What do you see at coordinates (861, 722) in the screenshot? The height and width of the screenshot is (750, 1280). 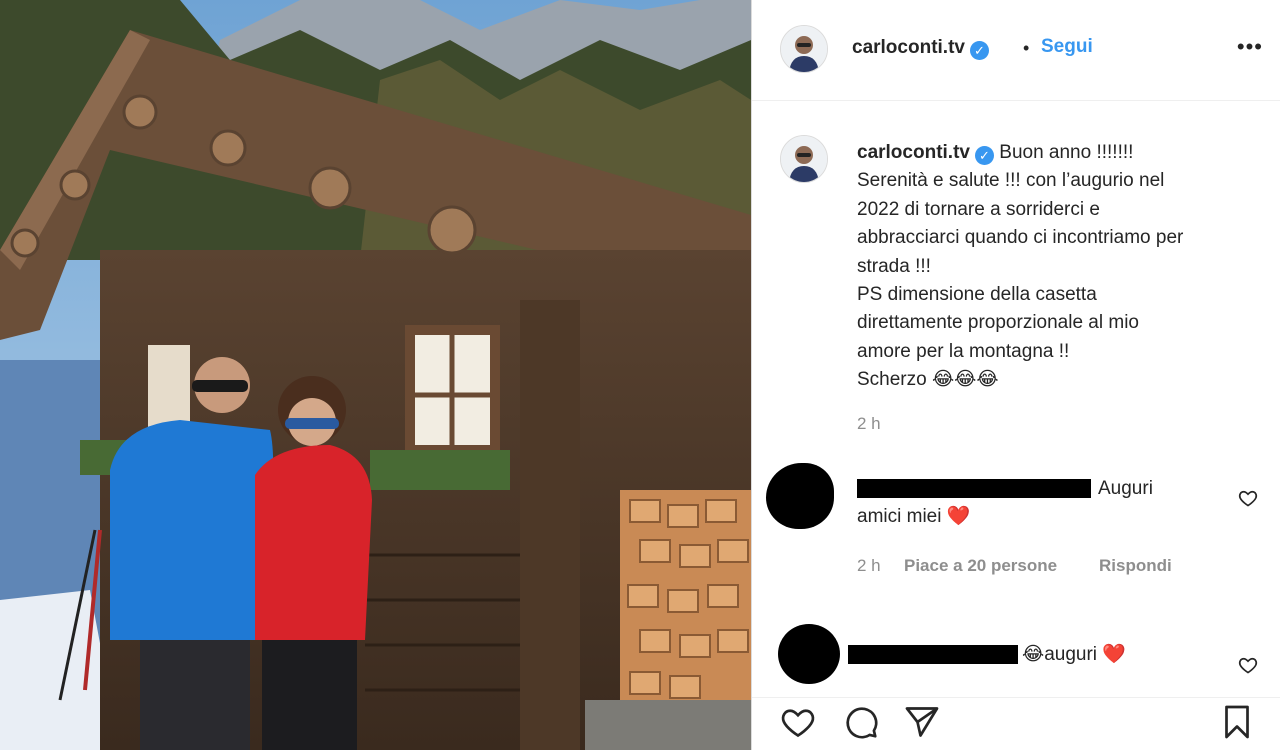 I see `comment-icon` at bounding box center [861, 722].